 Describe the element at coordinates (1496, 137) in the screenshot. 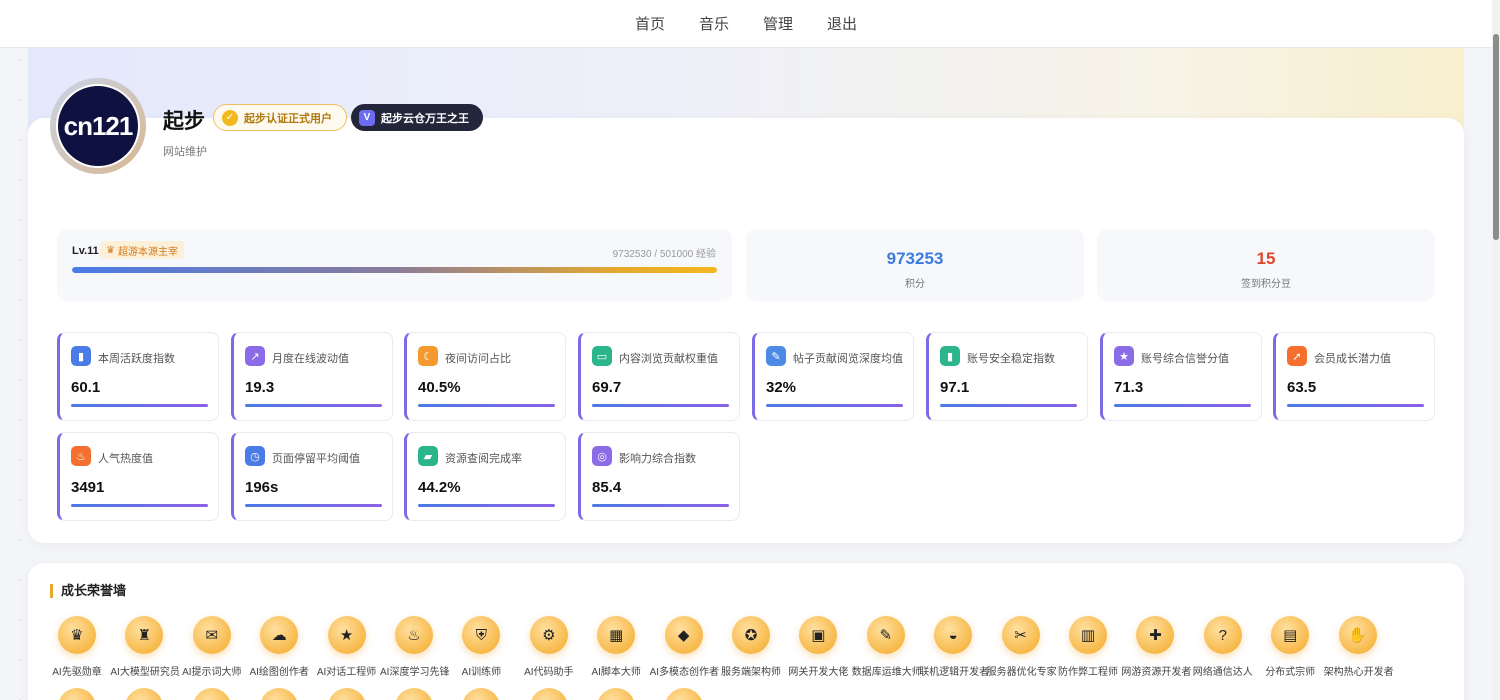

I see `scrollbar-thumb` at that location.